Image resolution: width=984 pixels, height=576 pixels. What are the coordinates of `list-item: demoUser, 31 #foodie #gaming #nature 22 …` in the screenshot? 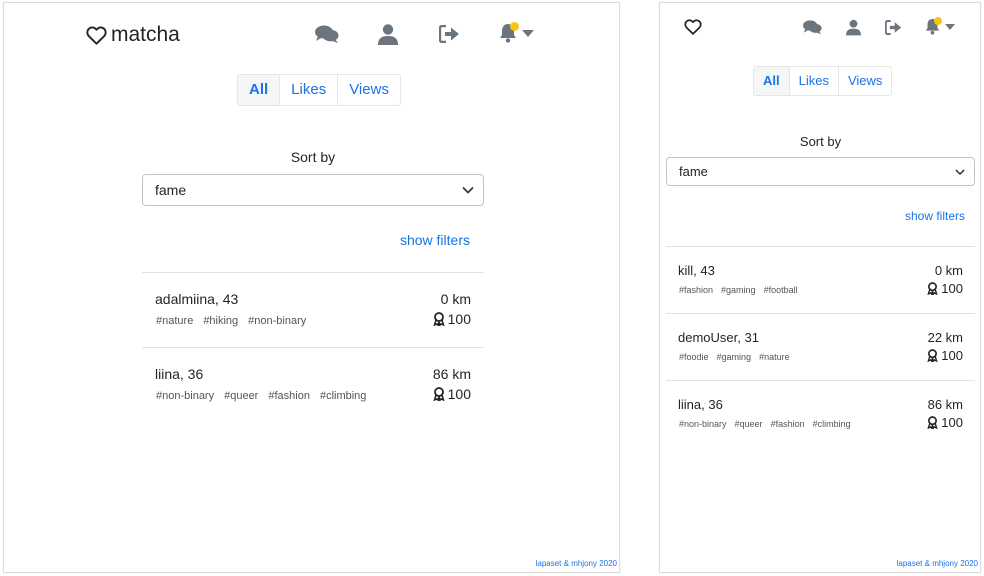 It's located at (820, 346).